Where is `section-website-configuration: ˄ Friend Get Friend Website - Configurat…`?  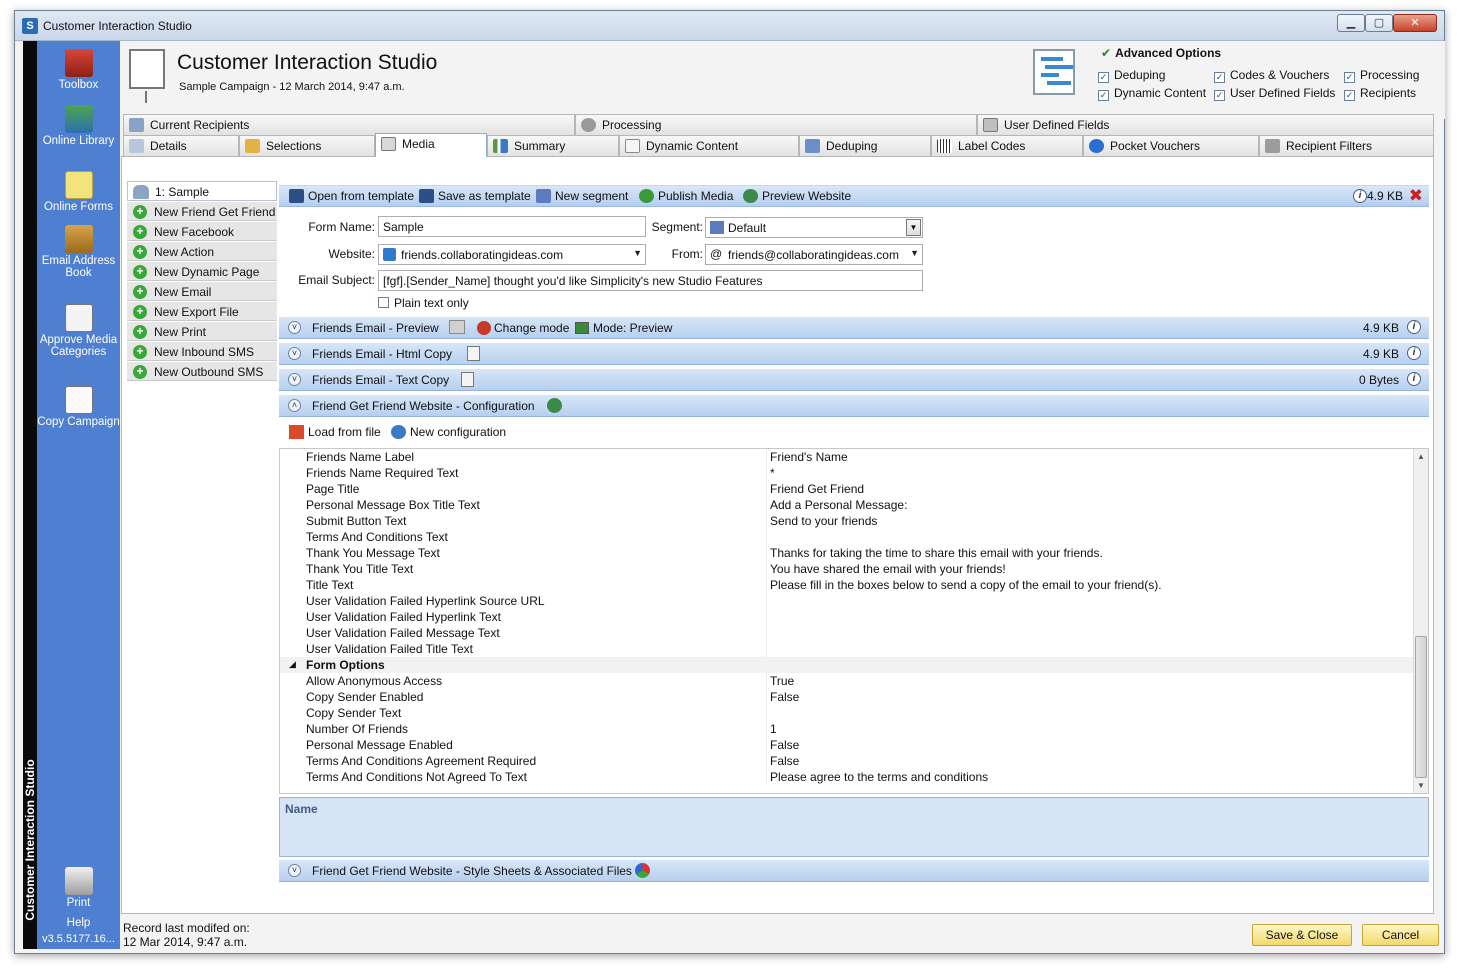 section-website-configuration: ˄ Friend Get Friend Website - Configurat… is located at coordinates (854, 406).